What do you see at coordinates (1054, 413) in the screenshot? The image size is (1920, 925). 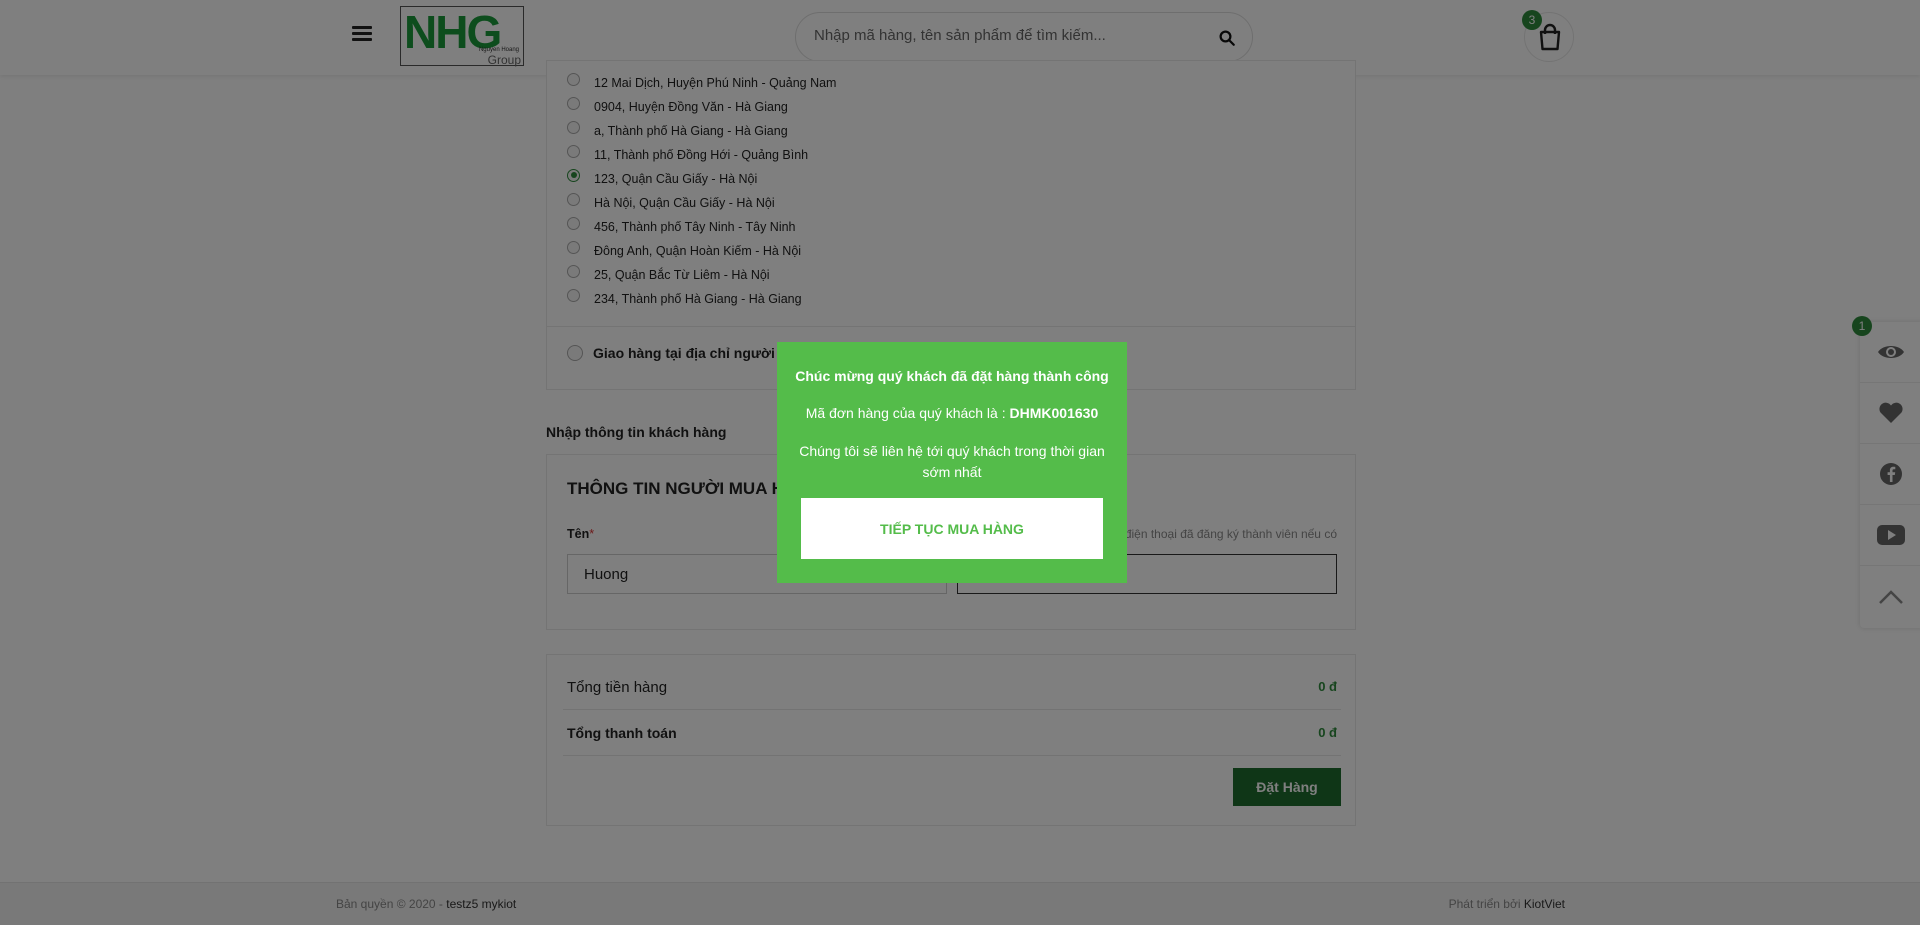 I see `order-code: DHMK001630` at bounding box center [1054, 413].